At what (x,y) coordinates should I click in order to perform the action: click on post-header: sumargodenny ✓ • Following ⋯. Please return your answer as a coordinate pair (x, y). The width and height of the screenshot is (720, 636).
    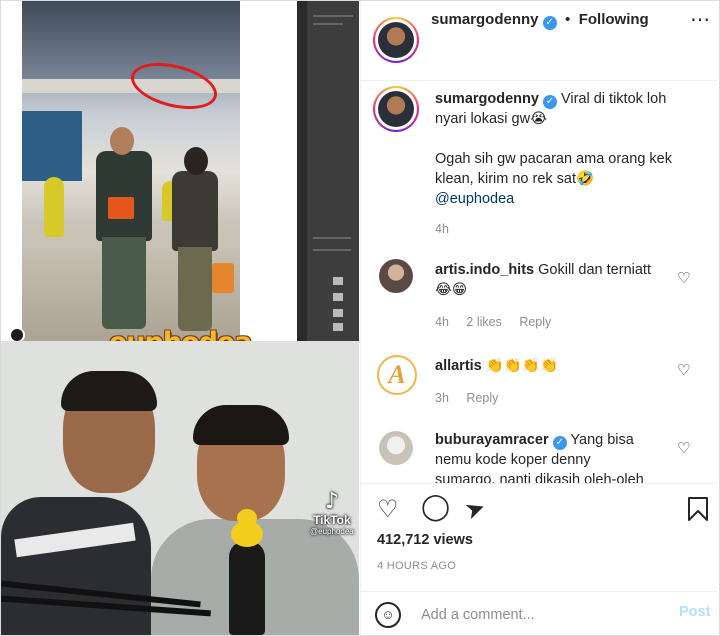
    Looking at the image, I should click on (540, 41).